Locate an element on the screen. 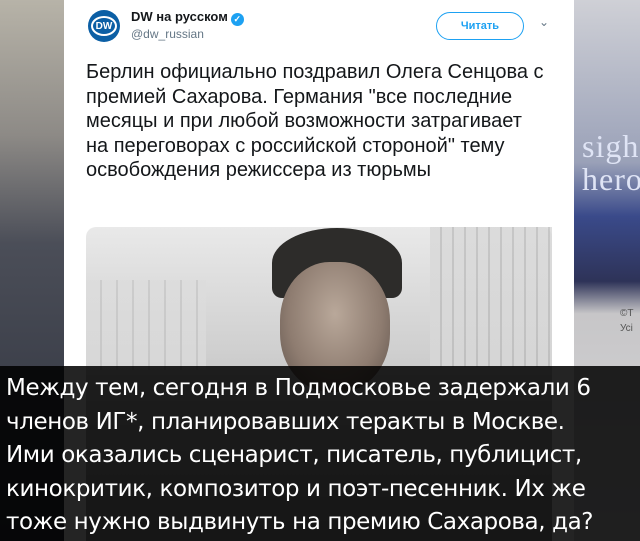  account-name: DW на русском ✓ is located at coordinates (187, 17).